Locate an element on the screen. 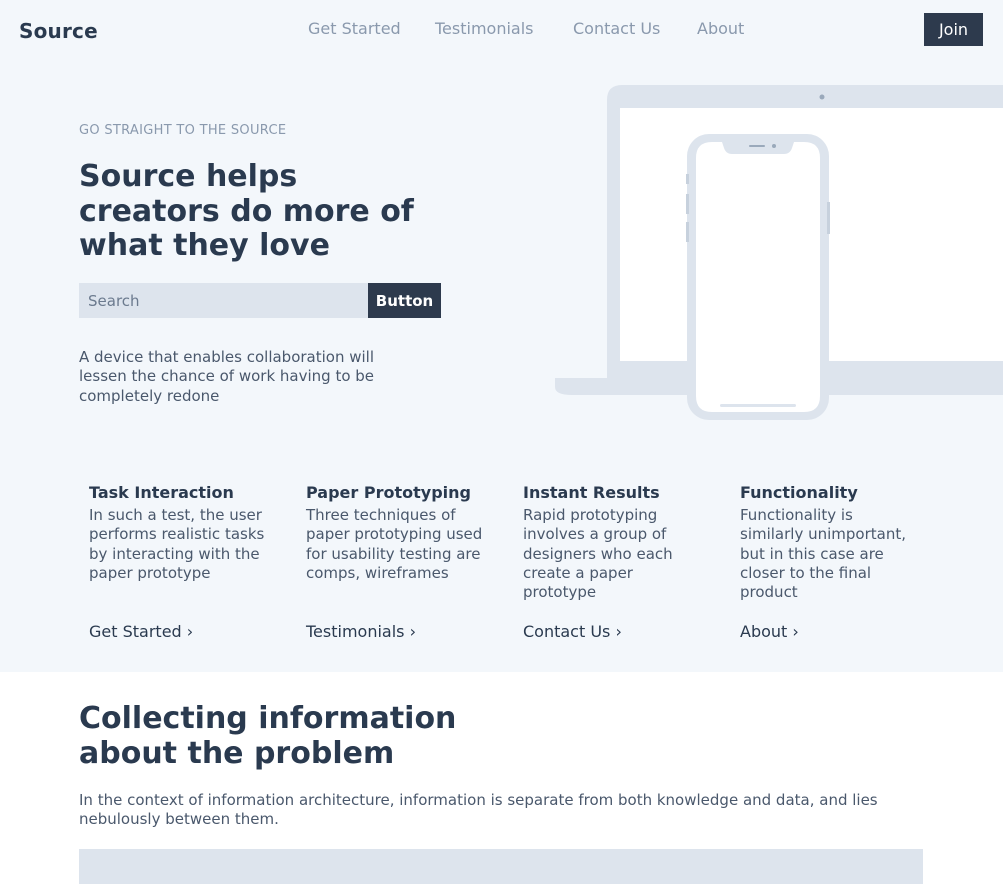  phone-screen-shape is located at coordinates (758, 277).